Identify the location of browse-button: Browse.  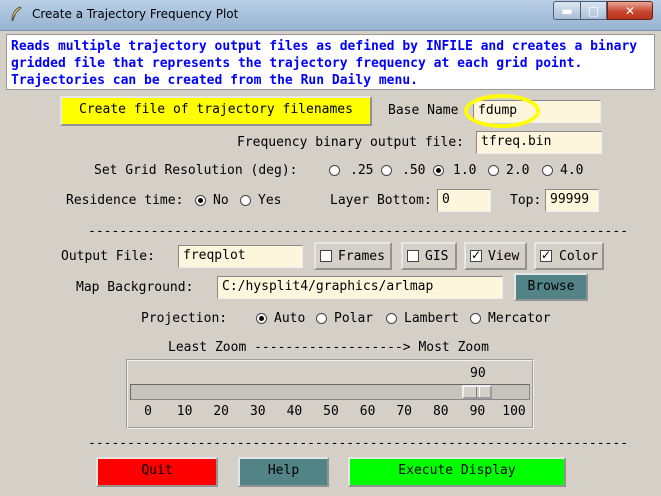
(551, 287).